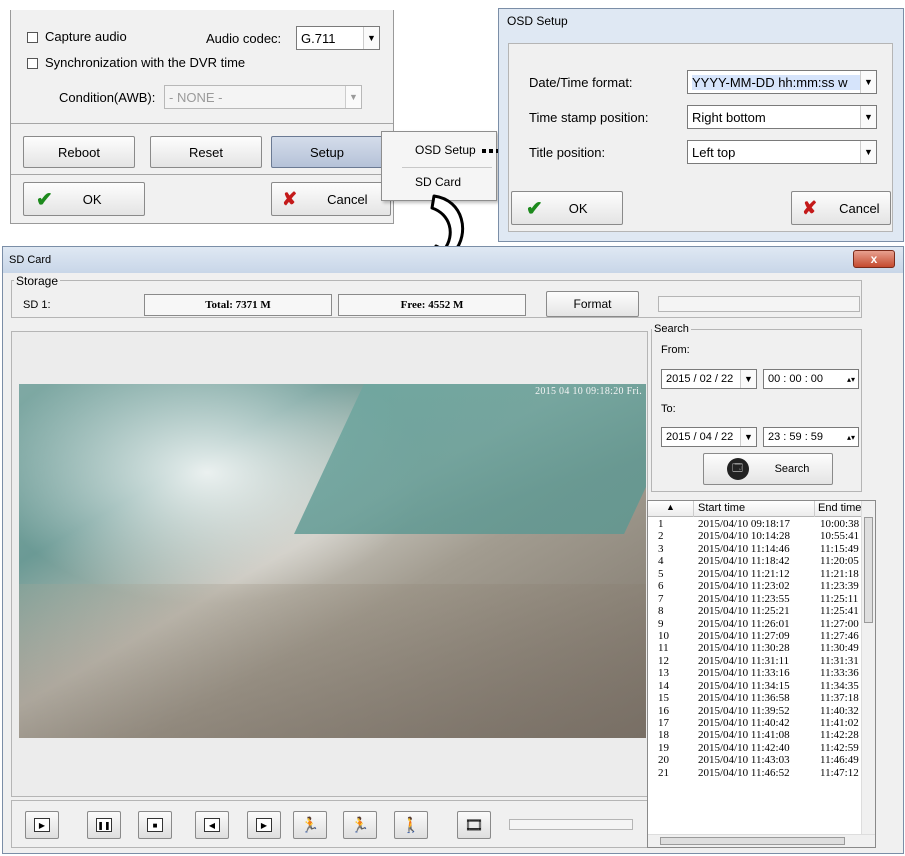  Describe the element at coordinates (754, 524) in the screenshot. I see `table-row: 1 2015/04/10 09:18:17 10:00:38` at that location.